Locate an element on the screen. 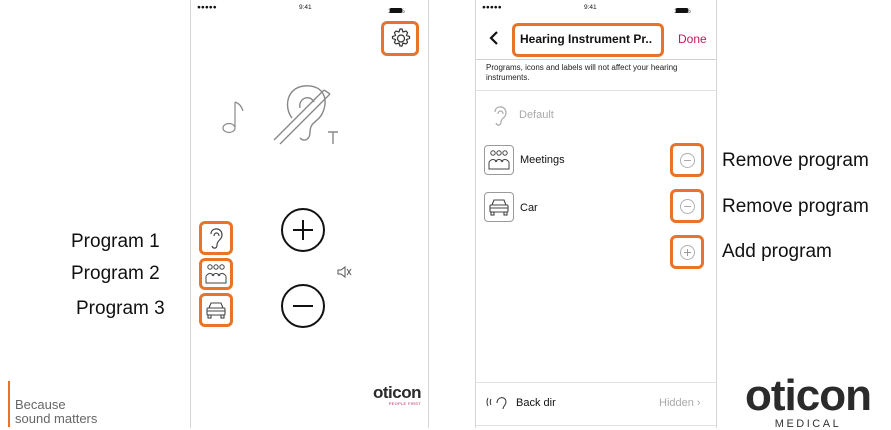  volume-up-button is located at coordinates (303, 230).